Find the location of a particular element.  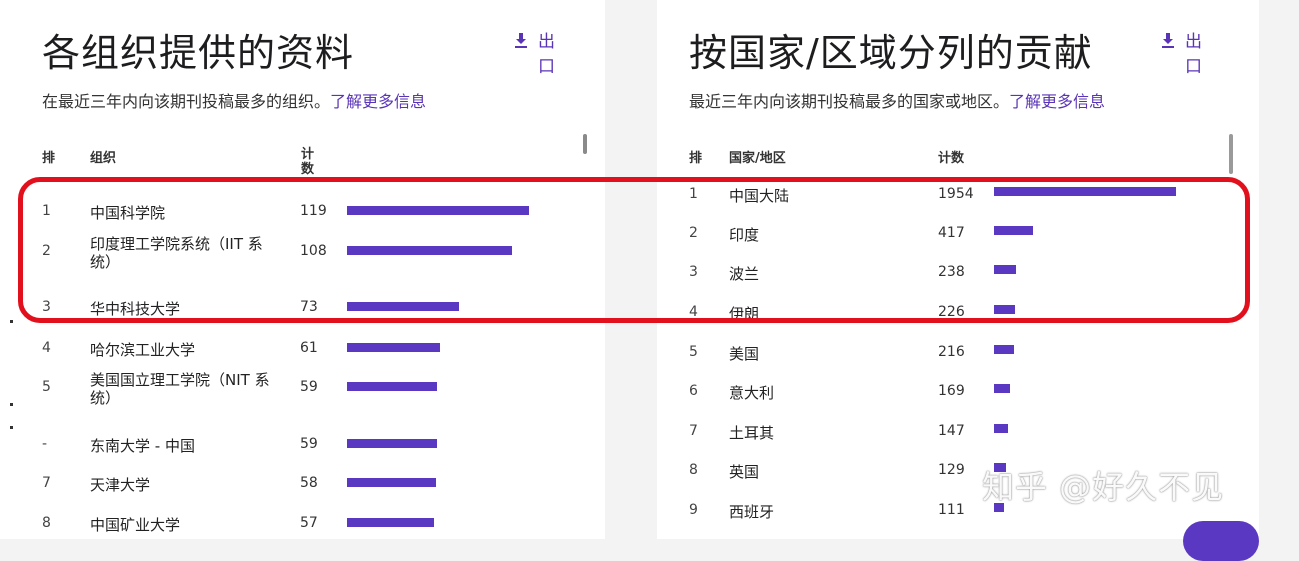

row-count: 73 is located at coordinates (309, 307).